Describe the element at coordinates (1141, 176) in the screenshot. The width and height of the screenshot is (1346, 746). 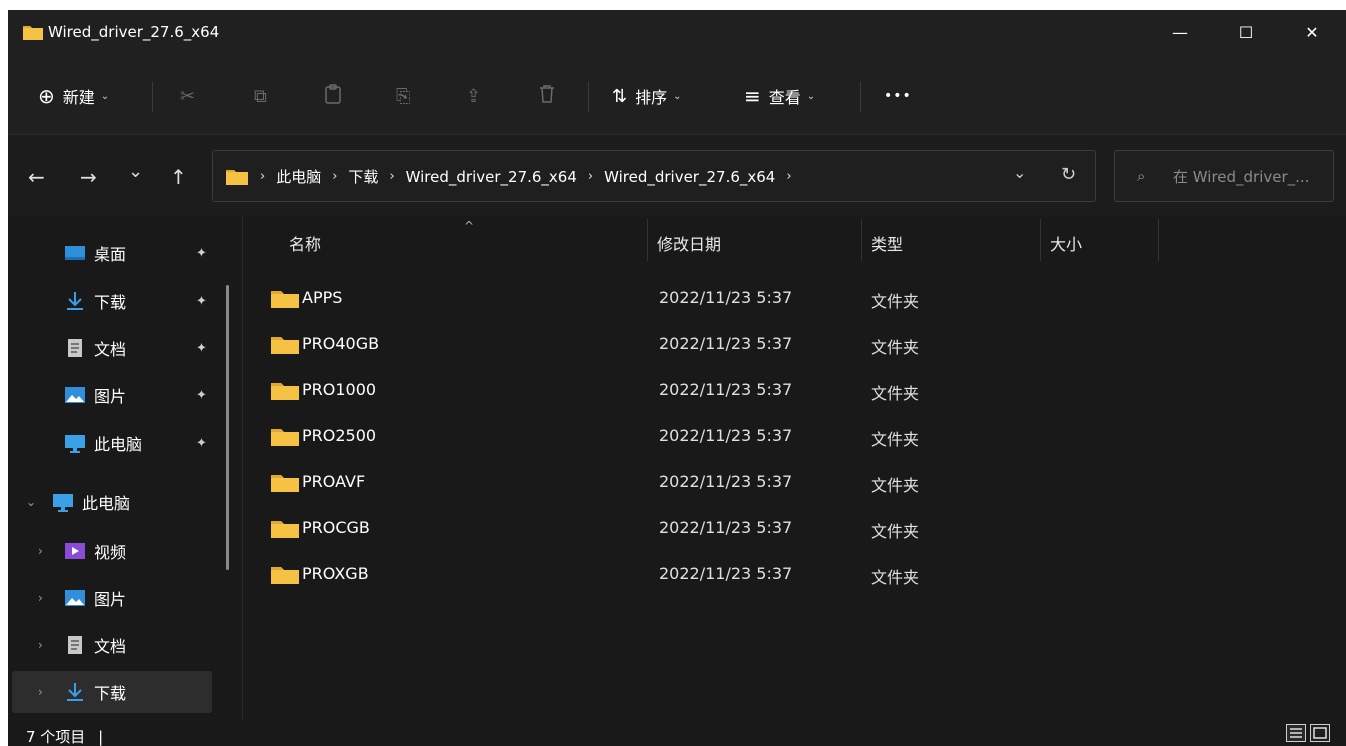
I see `search-icon: ⌕` at that location.